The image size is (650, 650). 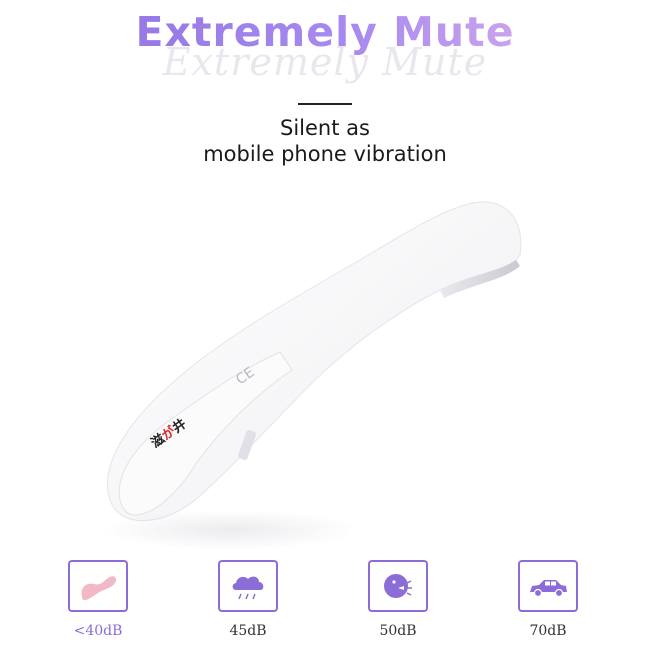 What do you see at coordinates (325, 104) in the screenshot?
I see `divider` at bounding box center [325, 104].